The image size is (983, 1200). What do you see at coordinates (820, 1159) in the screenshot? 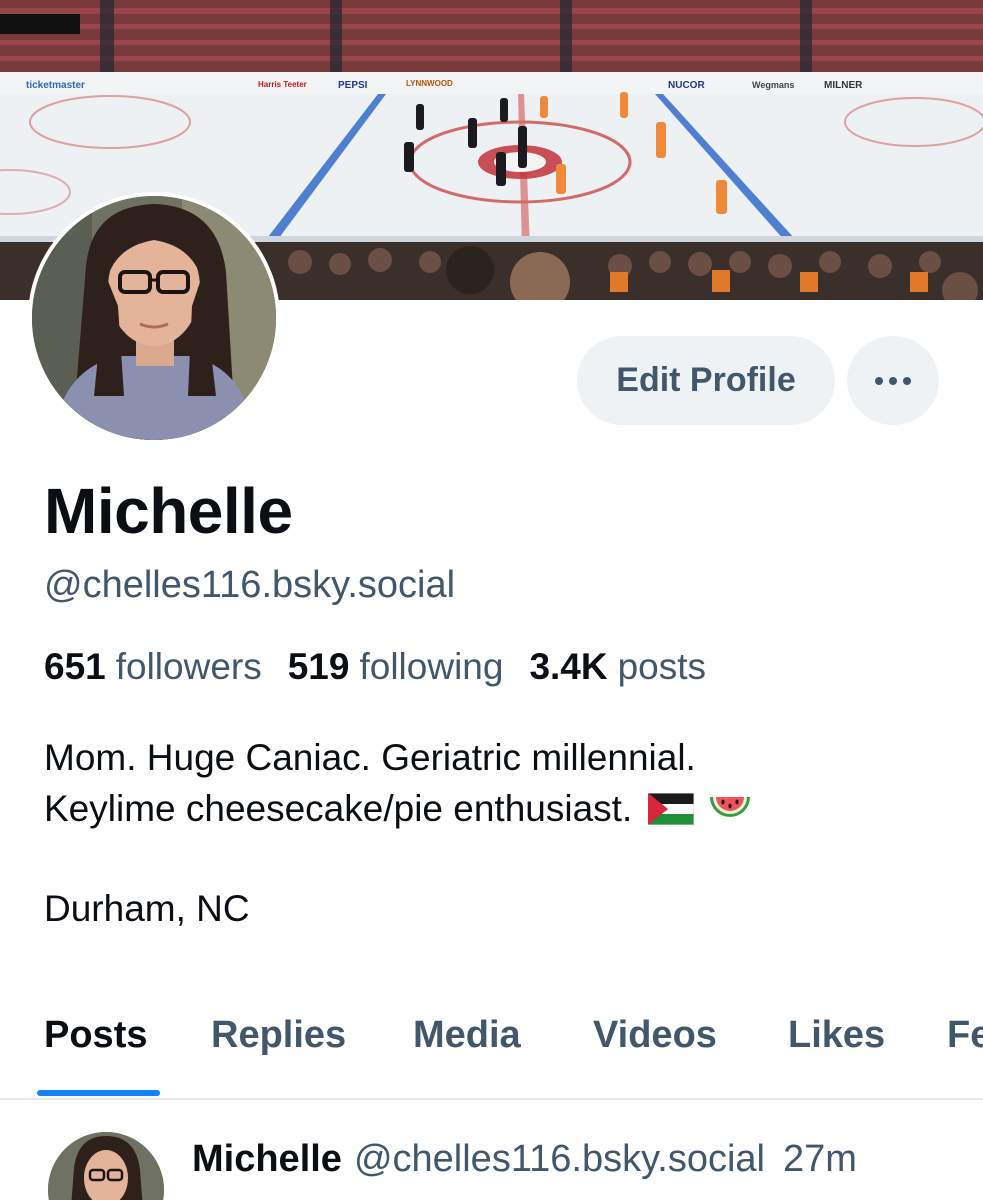
I see `post-timestamp: 27m` at bounding box center [820, 1159].